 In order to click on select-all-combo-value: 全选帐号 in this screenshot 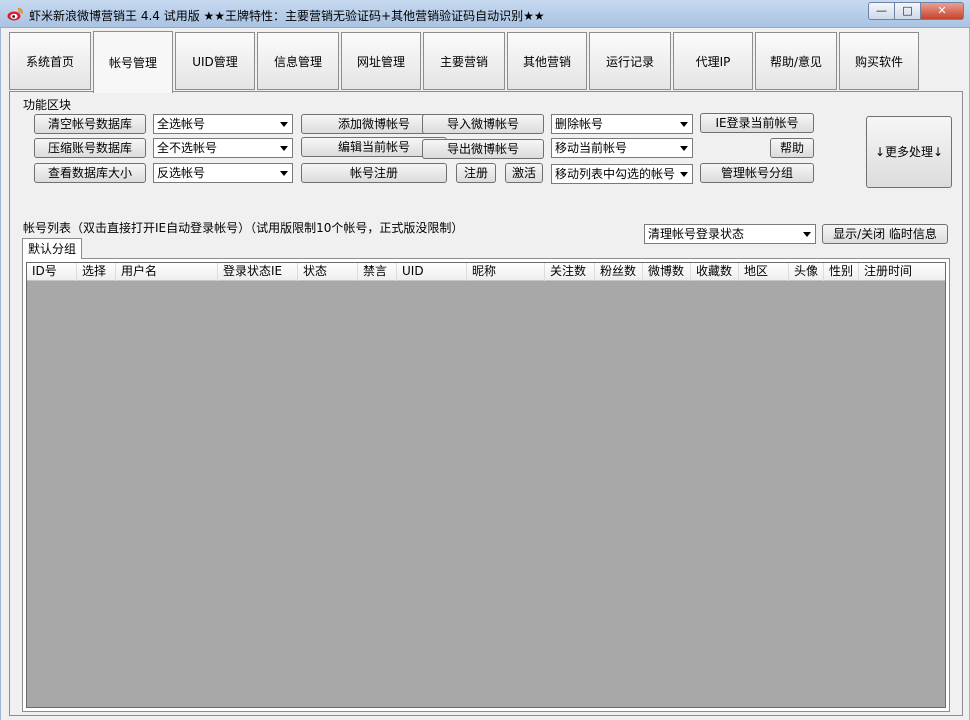, I will do `click(181, 124)`.